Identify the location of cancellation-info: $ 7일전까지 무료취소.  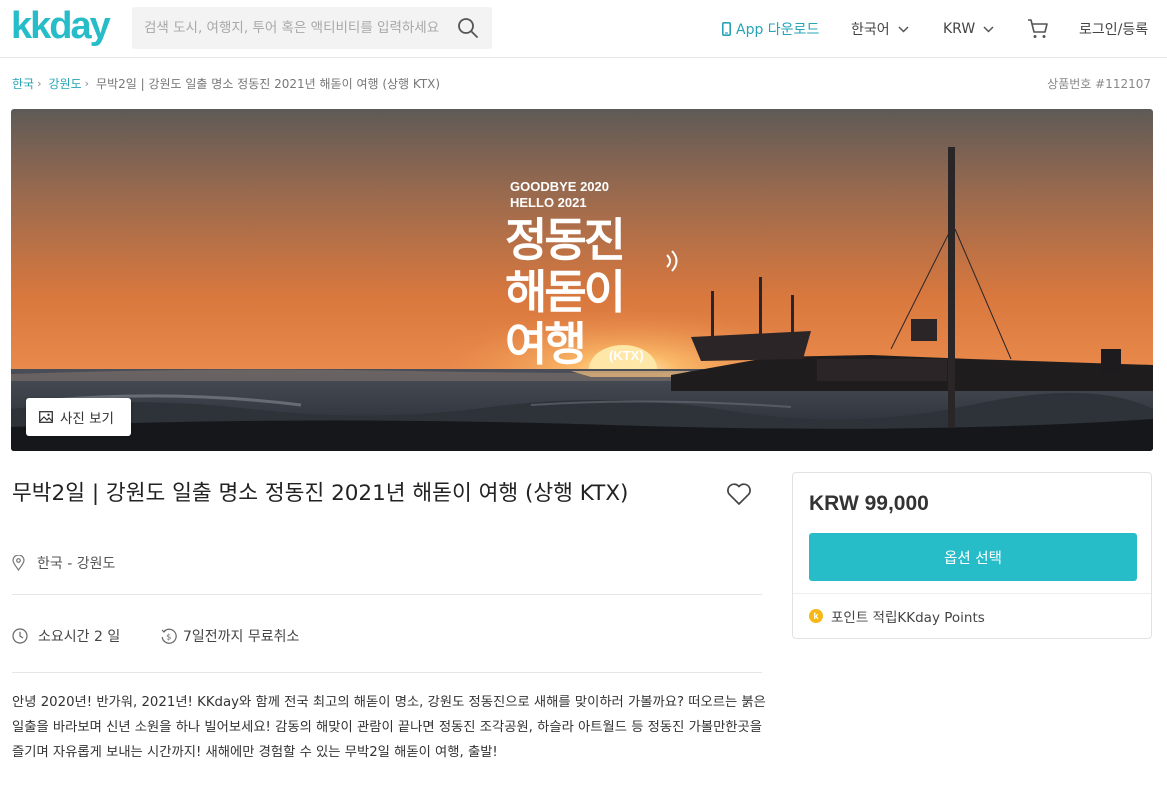
(230, 636).